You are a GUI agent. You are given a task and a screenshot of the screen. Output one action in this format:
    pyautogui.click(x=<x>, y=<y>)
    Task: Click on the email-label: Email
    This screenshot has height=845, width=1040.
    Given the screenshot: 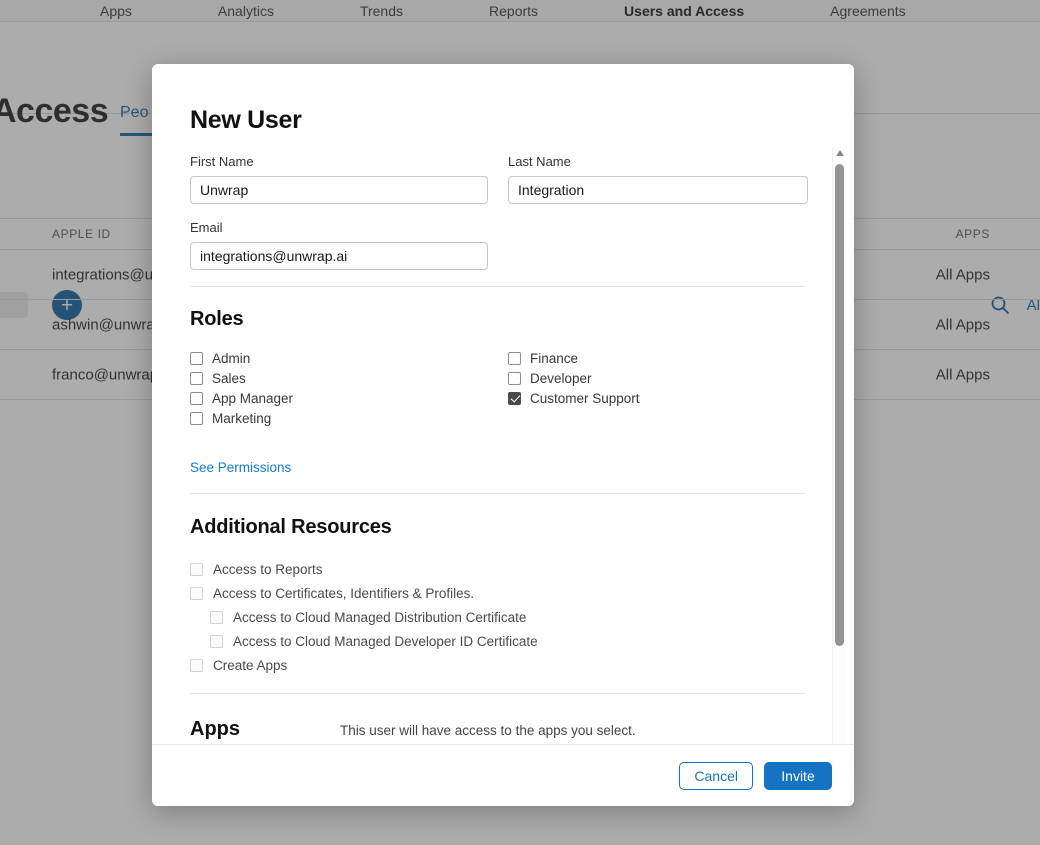 What is the action you would take?
    pyautogui.click(x=206, y=227)
    